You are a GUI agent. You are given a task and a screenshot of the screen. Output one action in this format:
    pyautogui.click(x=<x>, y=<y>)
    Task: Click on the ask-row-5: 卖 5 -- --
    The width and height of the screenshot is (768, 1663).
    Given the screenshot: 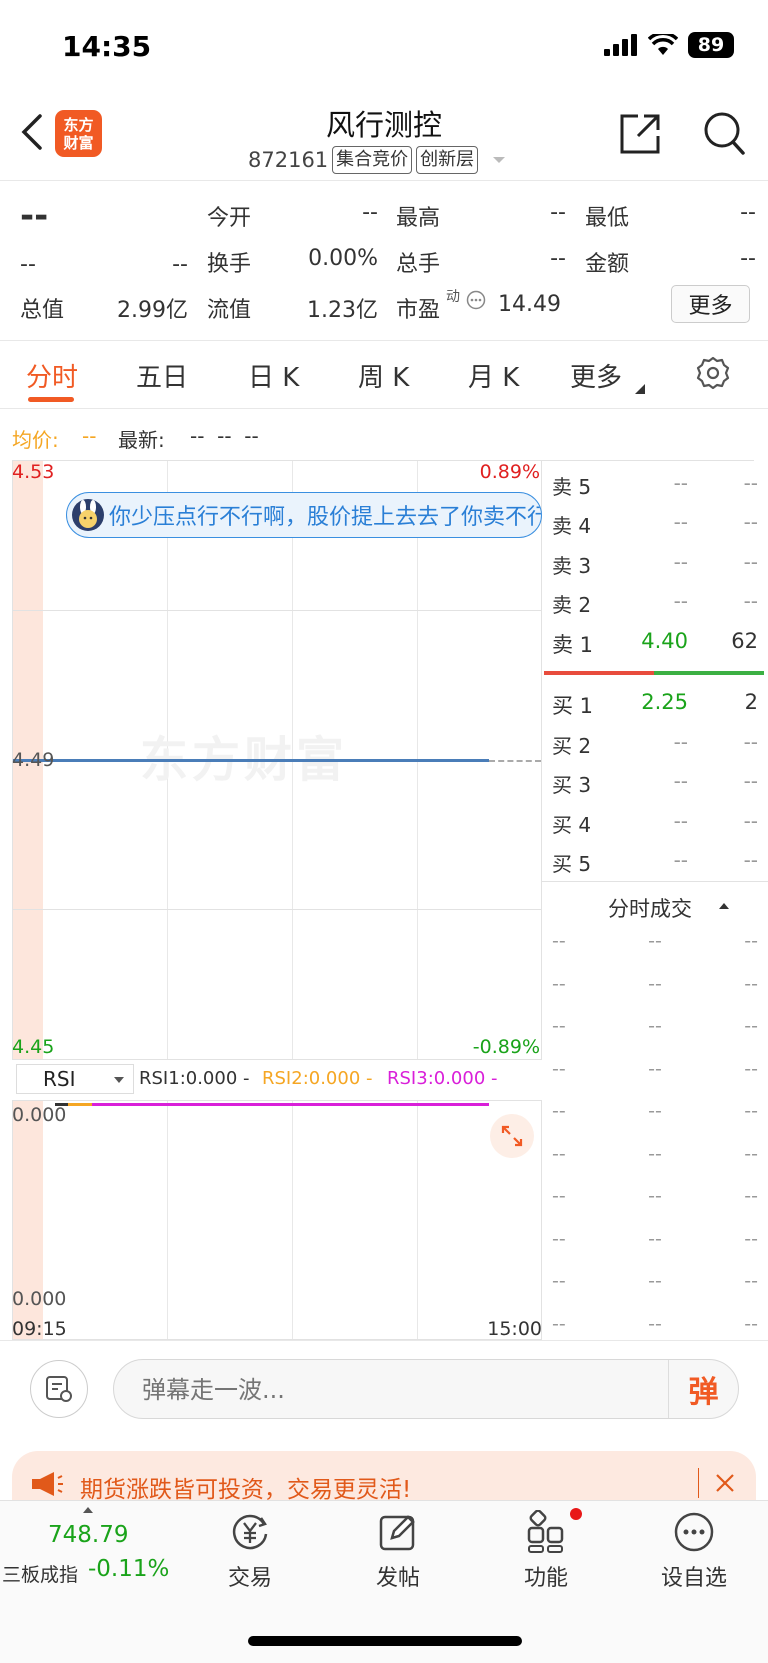 What is the action you would take?
    pyautogui.click(x=655, y=485)
    